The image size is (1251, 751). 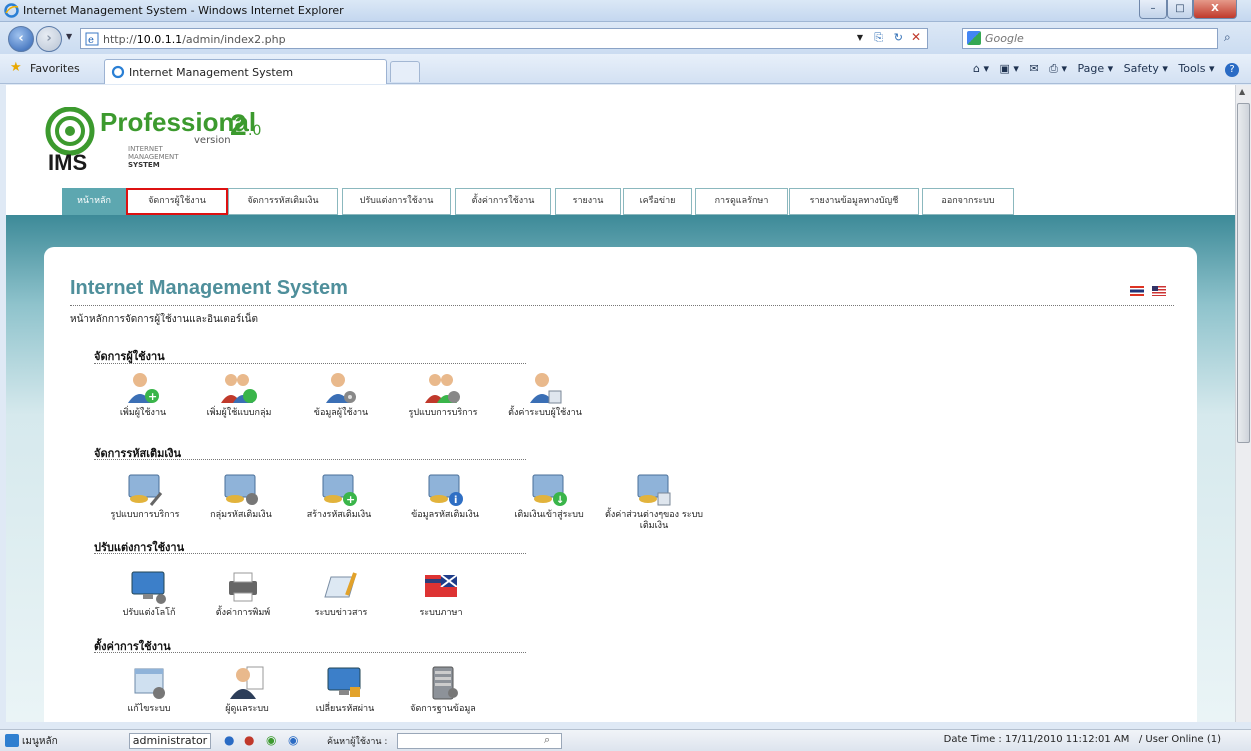 What do you see at coordinates (545, 413) in the screenshot?
I see `user-system-settings-label: ตั้งค่าระบบผู้ใช้งาน` at bounding box center [545, 413].